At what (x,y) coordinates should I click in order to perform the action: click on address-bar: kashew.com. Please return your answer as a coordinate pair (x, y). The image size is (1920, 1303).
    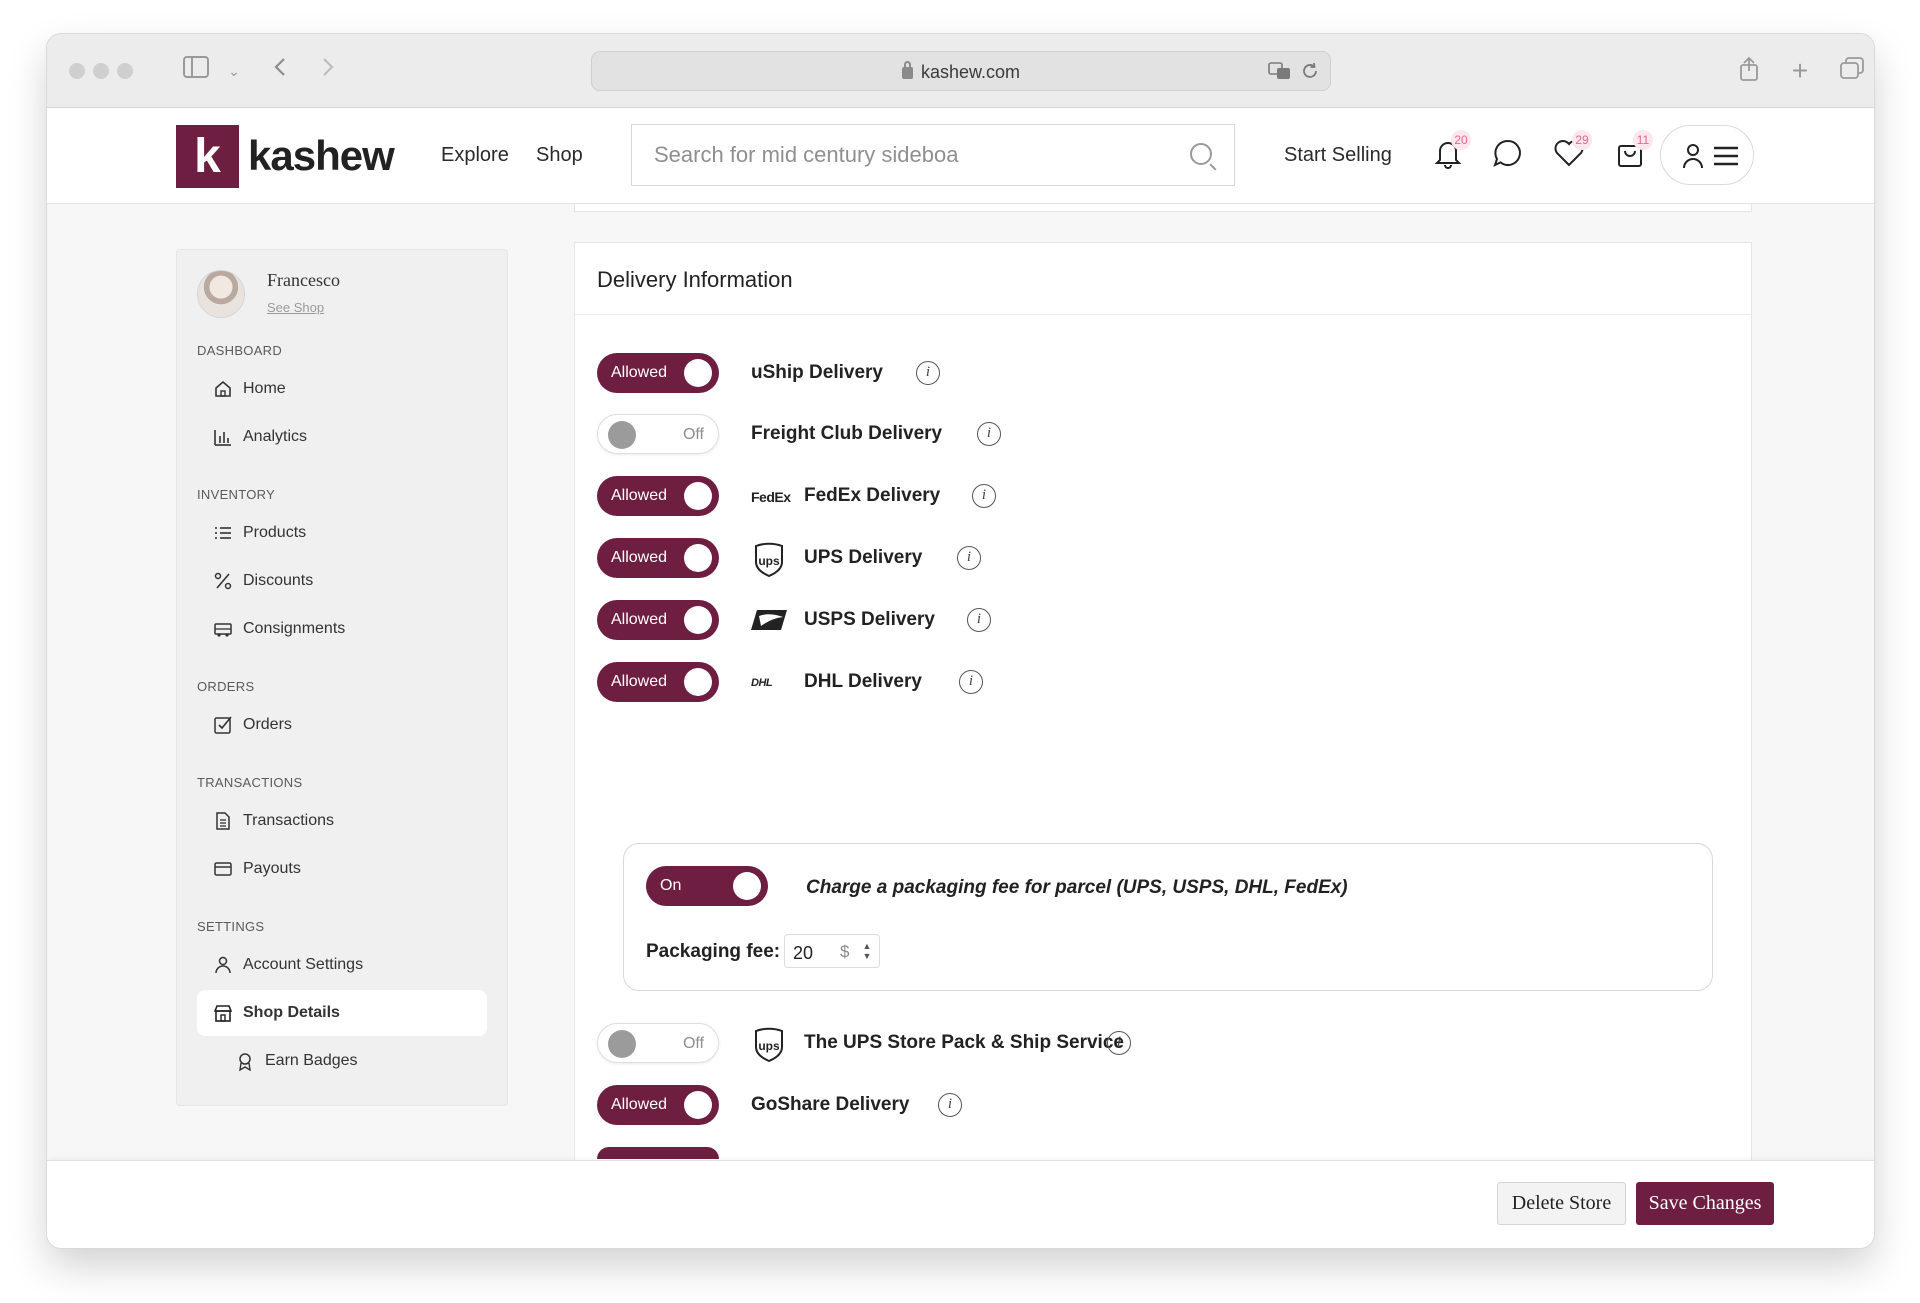
    Looking at the image, I should click on (961, 71).